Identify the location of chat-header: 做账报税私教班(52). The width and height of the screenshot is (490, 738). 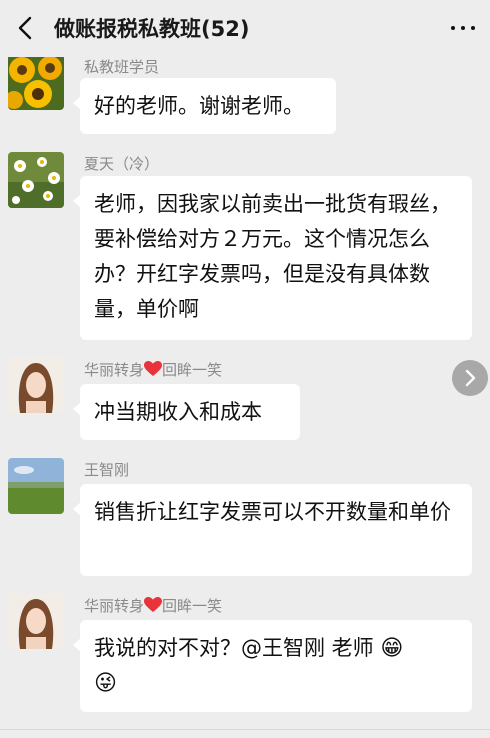
(245, 28).